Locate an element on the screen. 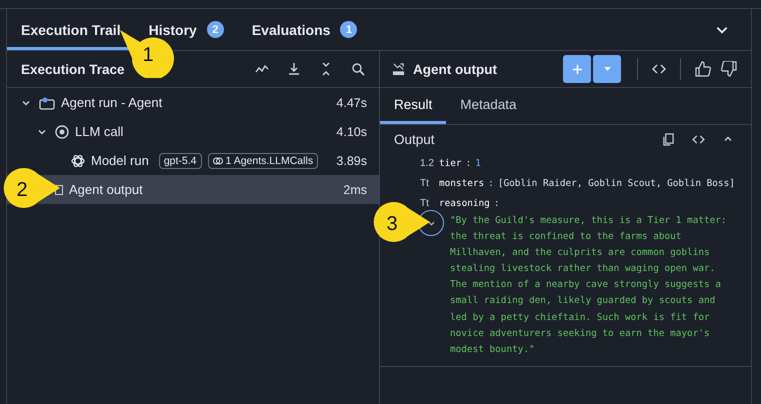 The image size is (761, 404). document-icon is located at coordinates (59, 189).